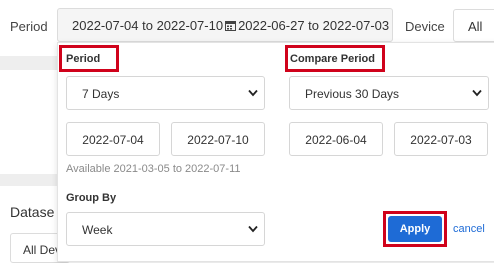 The image size is (494, 263). I want to click on period-start-date-input: 2022-07-04, so click(113, 139).